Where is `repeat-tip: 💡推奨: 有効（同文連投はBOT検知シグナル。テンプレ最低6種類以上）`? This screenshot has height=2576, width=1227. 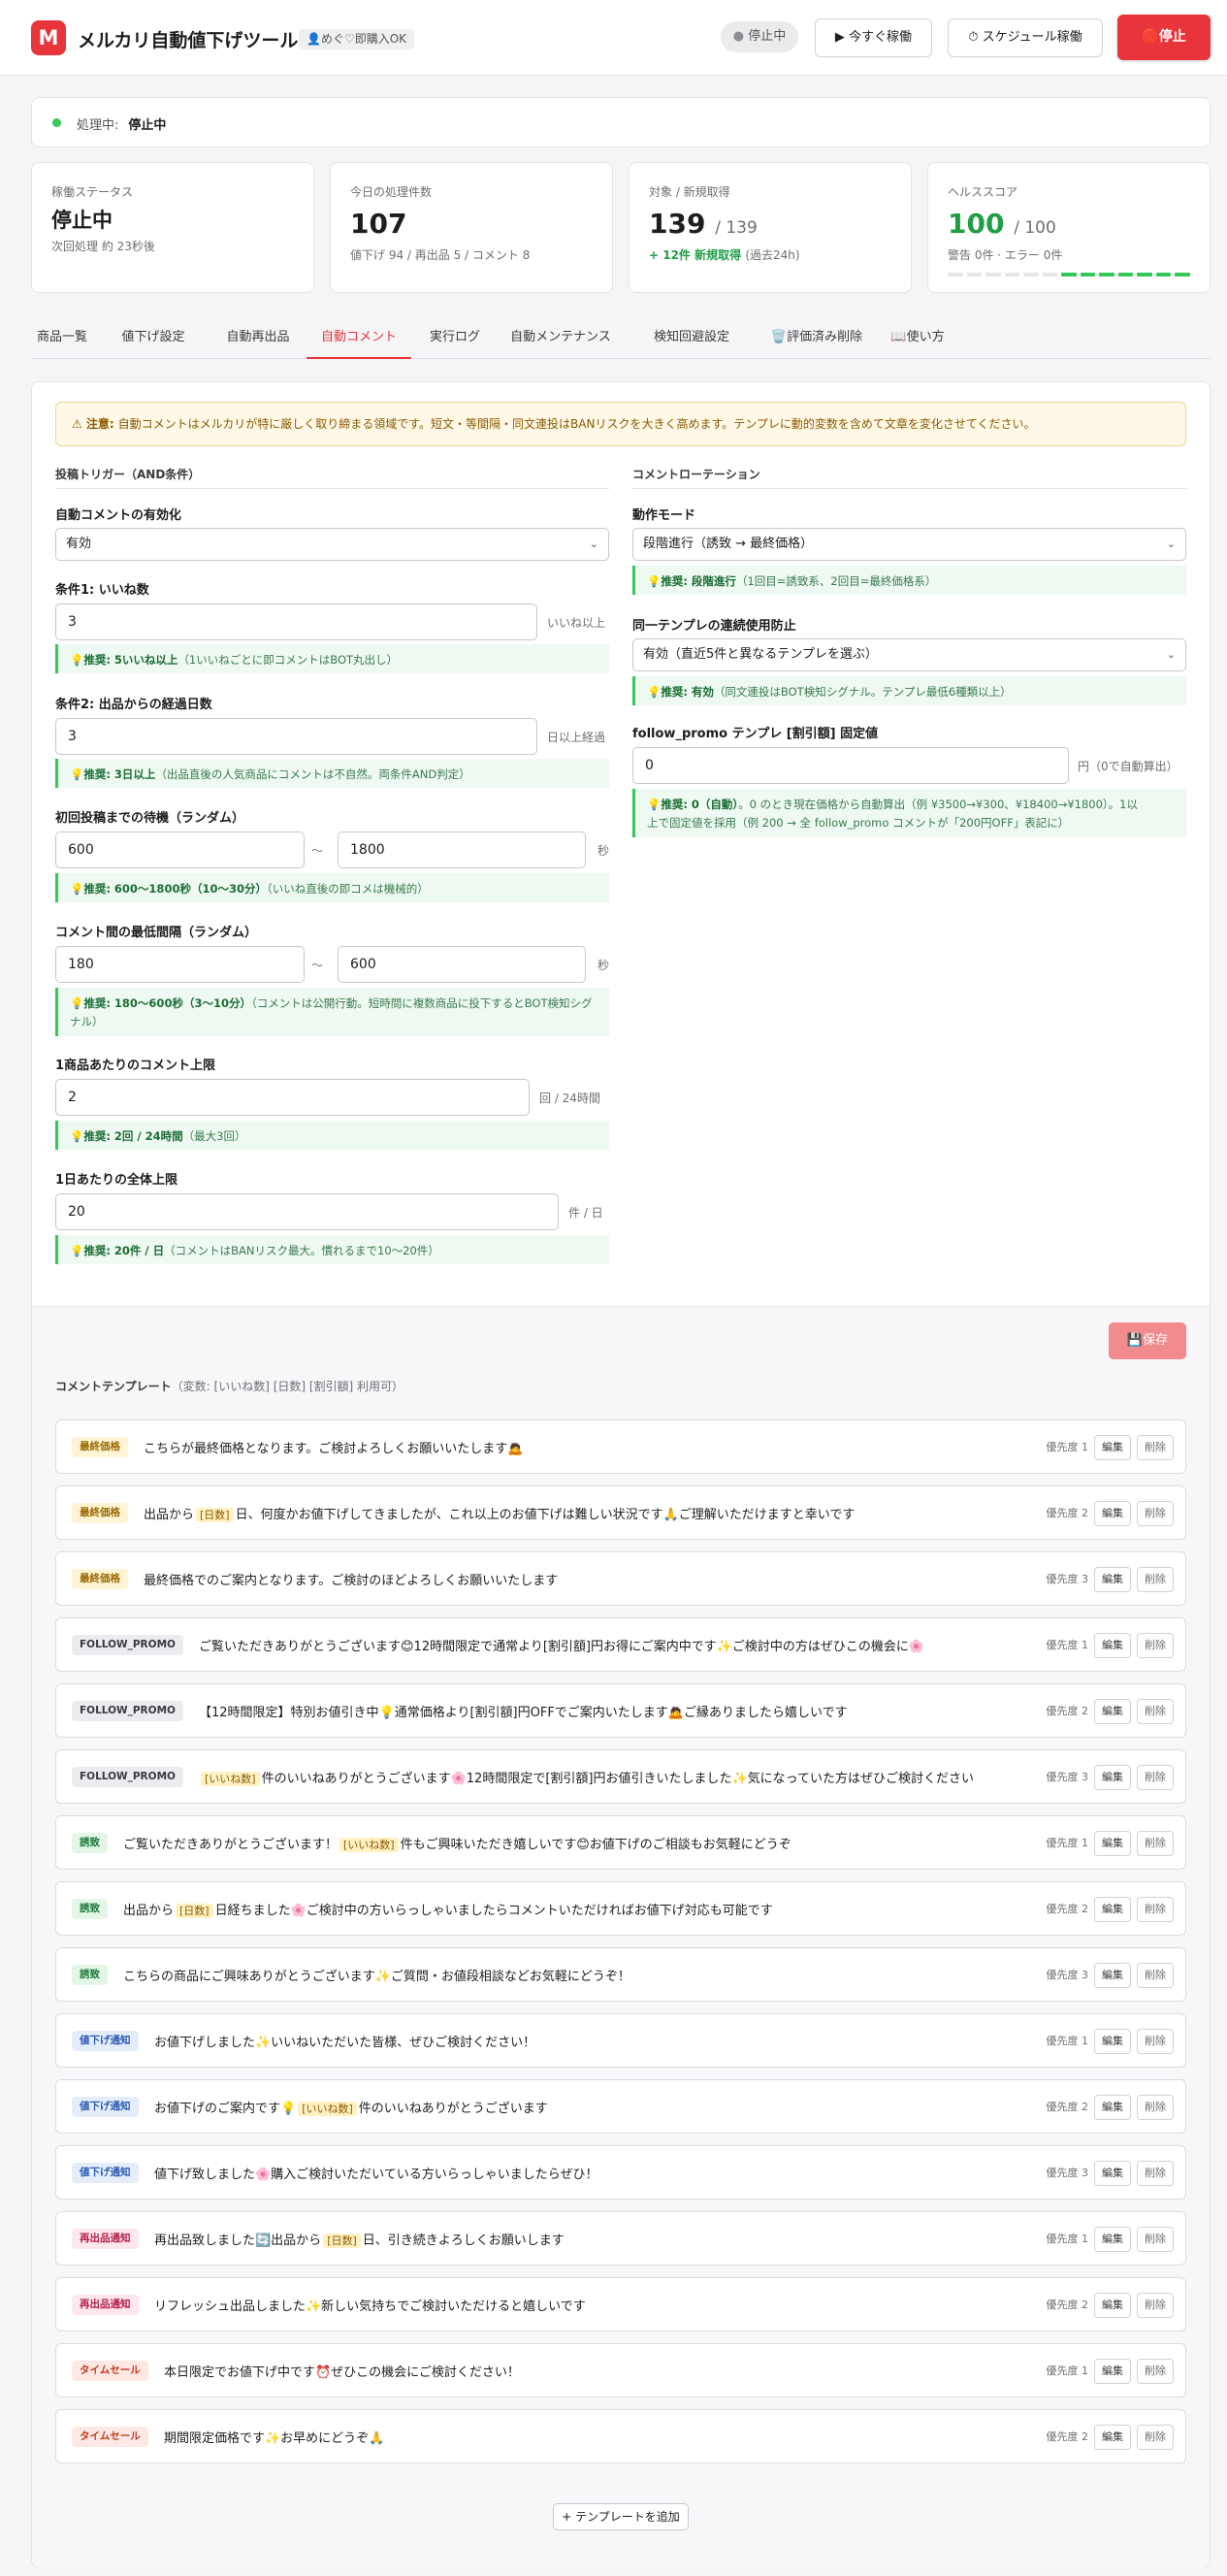 repeat-tip: 💡推奨: 有効（同文連投はBOT検知シグナル。テンプレ最低6種類以上） is located at coordinates (909, 691).